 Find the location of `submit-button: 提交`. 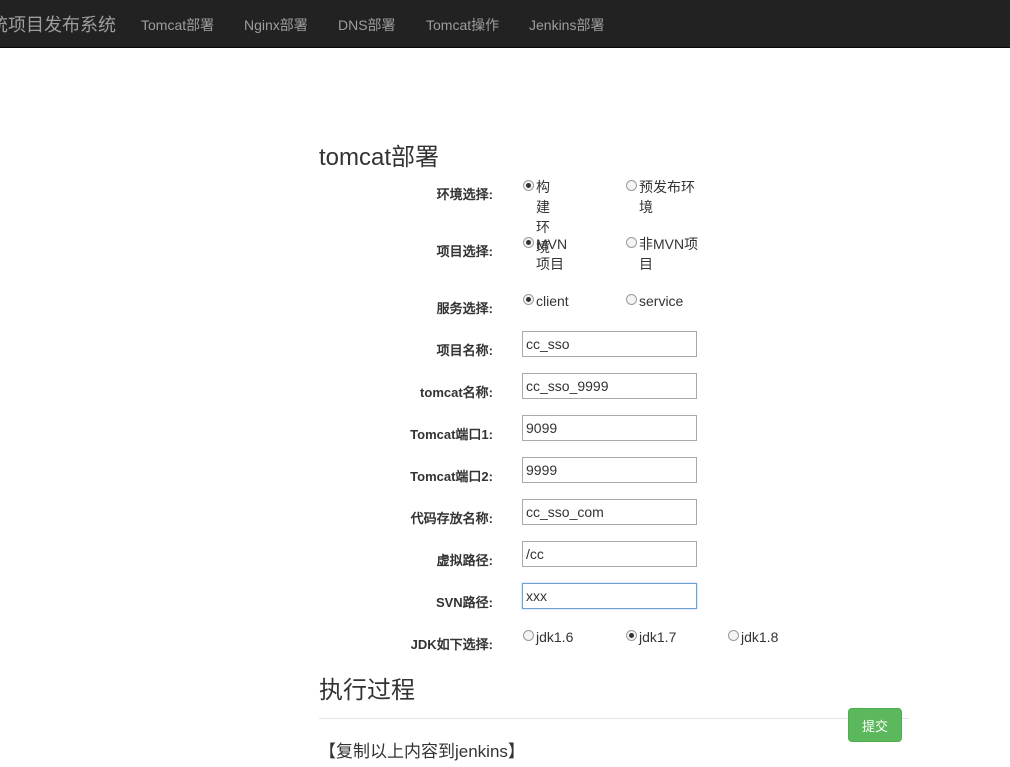

submit-button: 提交 is located at coordinates (875, 725).